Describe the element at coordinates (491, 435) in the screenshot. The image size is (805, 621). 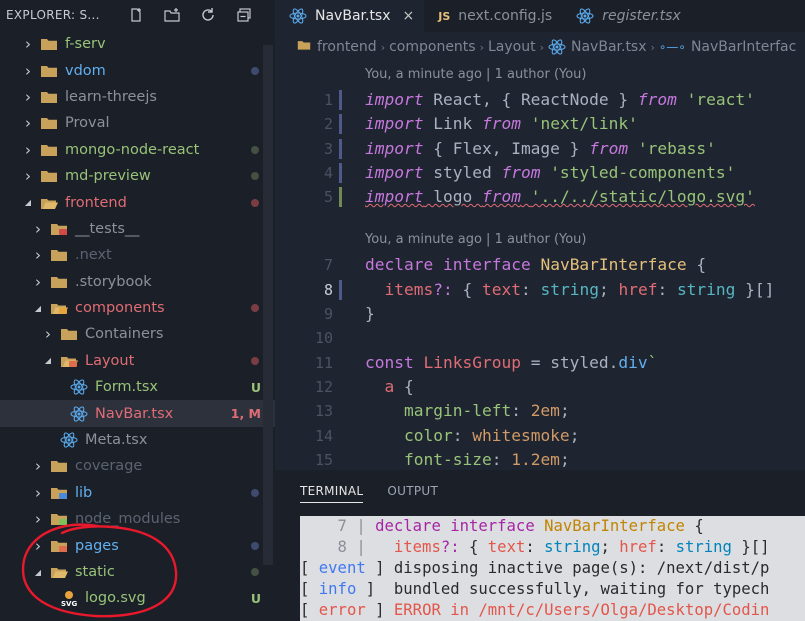
I see `code-text: color: whitesmoke;` at that location.